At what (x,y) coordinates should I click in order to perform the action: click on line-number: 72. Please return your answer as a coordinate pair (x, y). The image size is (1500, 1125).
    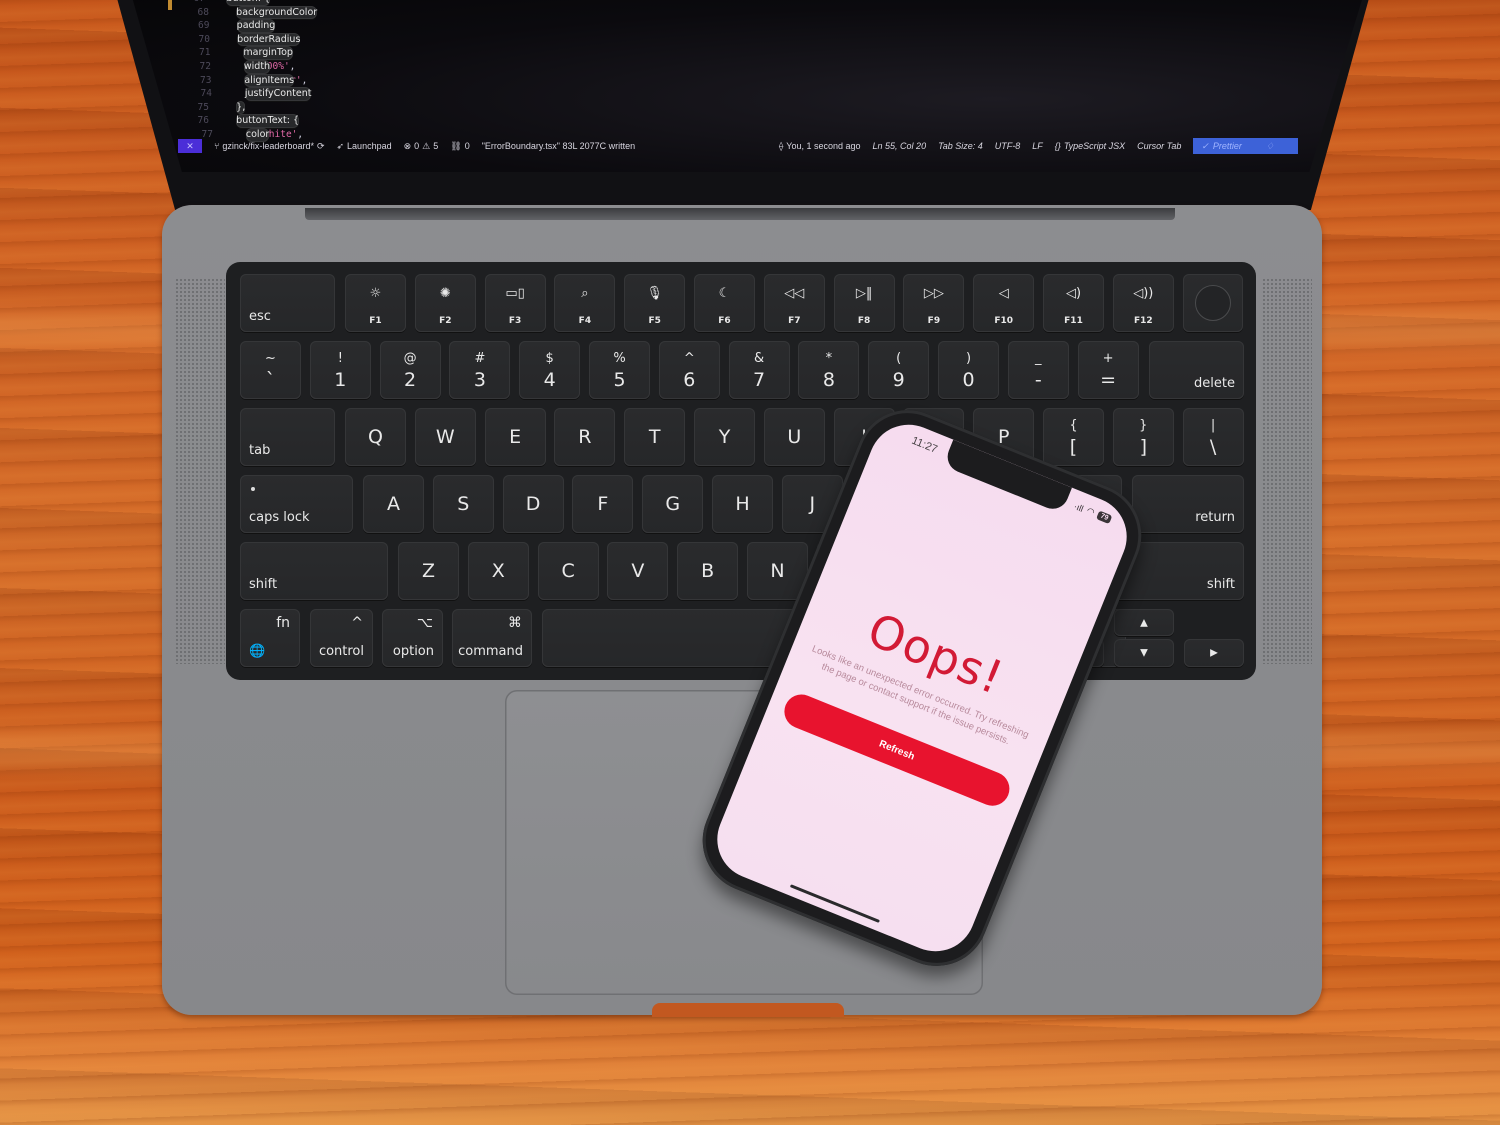
    Looking at the image, I should click on (205, 66).